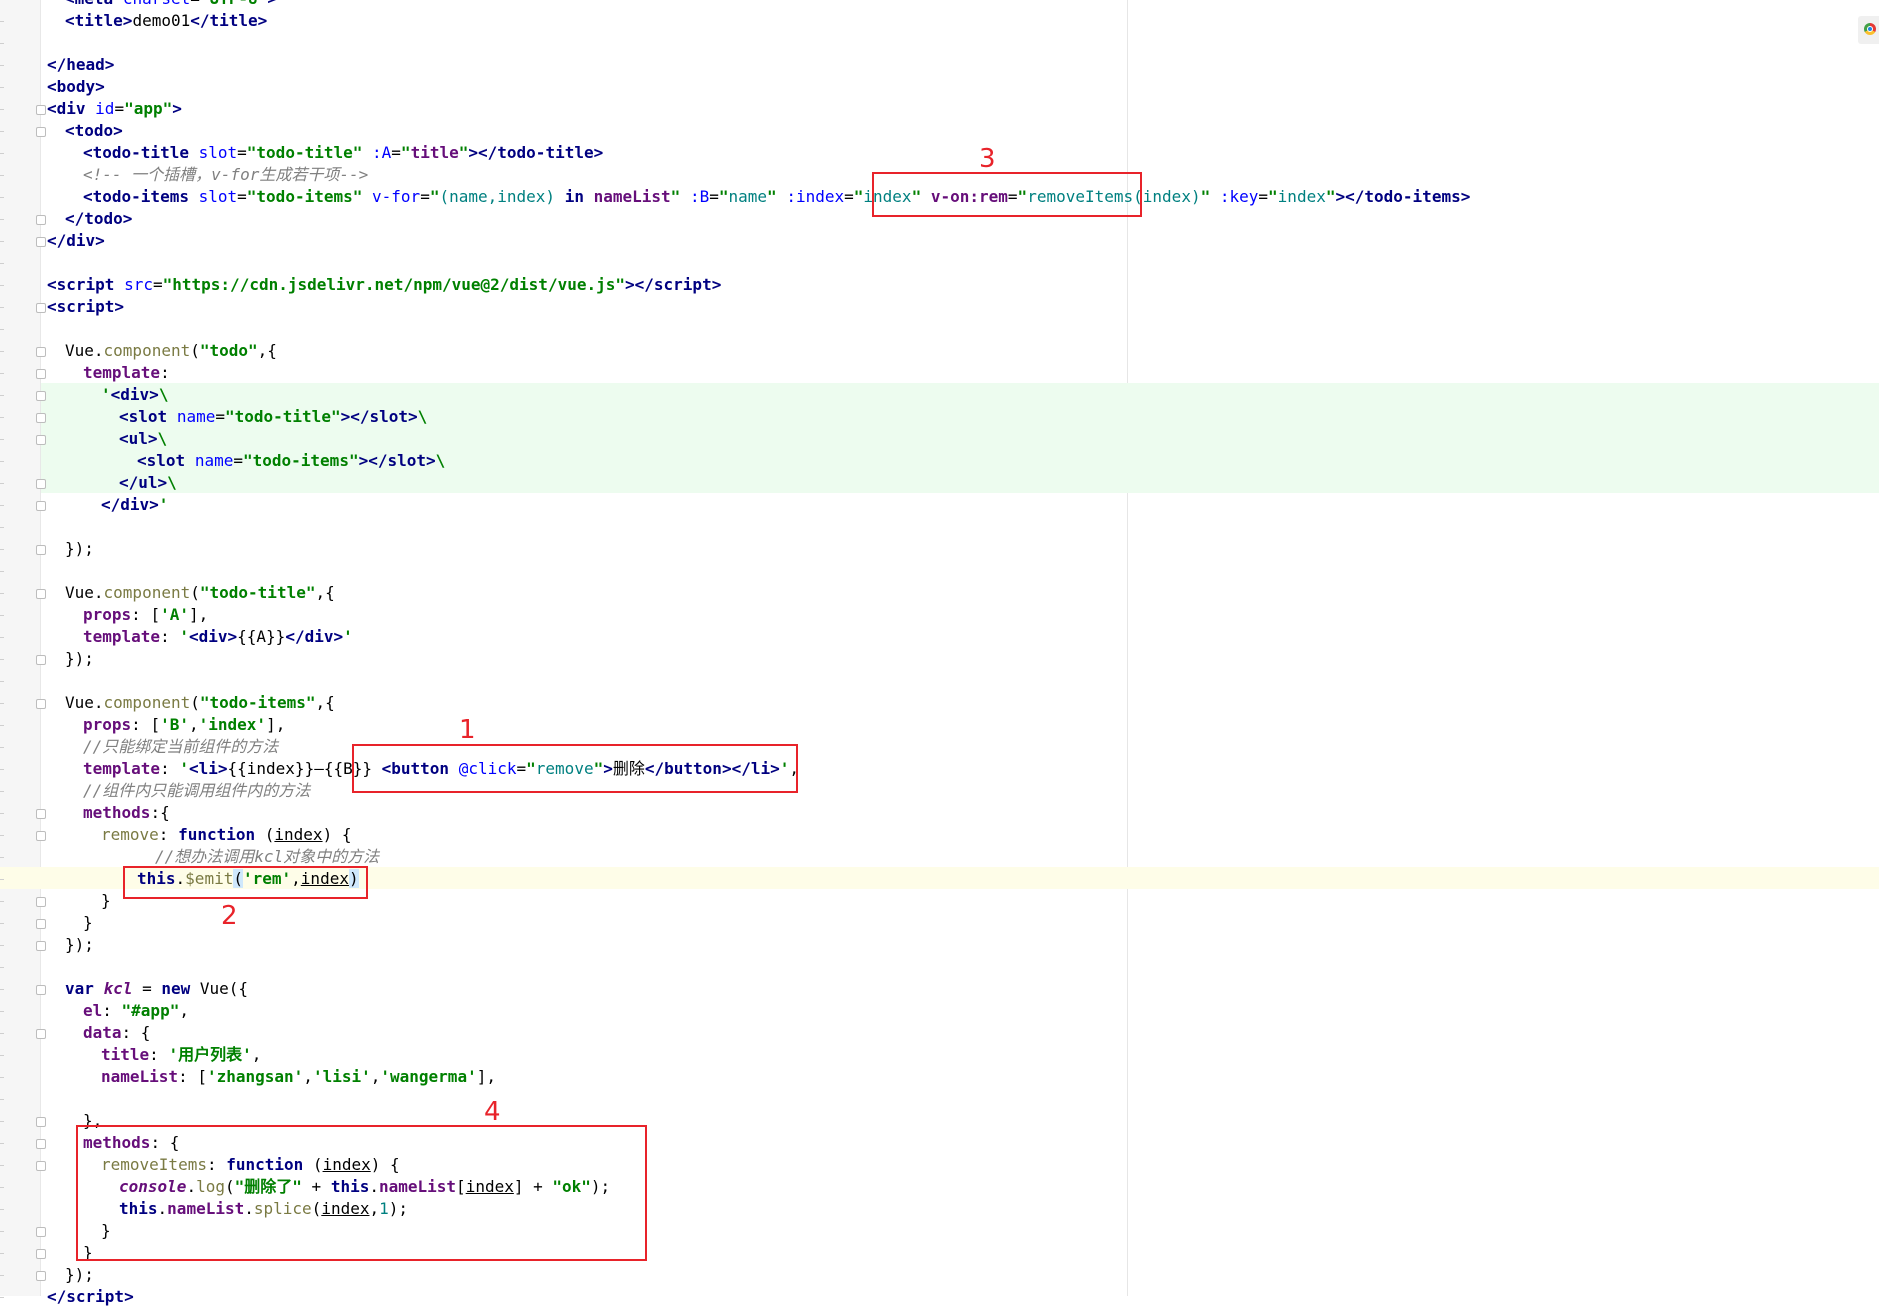 The height and width of the screenshot is (1308, 1879). Describe the element at coordinates (939, 131) in the screenshot. I see `code-line: <todo>` at that location.